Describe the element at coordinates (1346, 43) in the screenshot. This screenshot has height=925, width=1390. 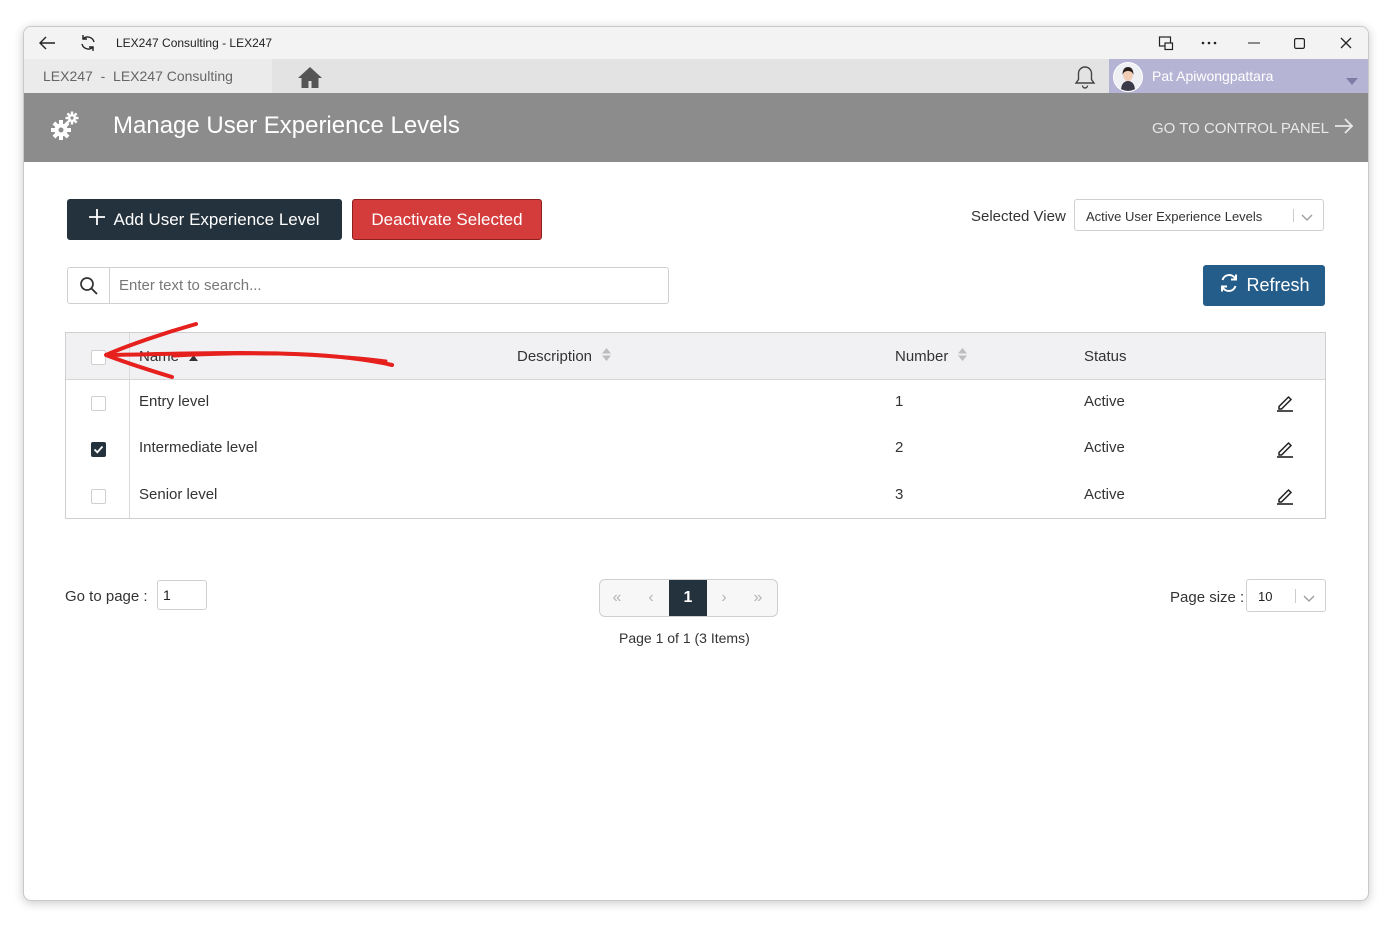
I see `close-icon` at that location.